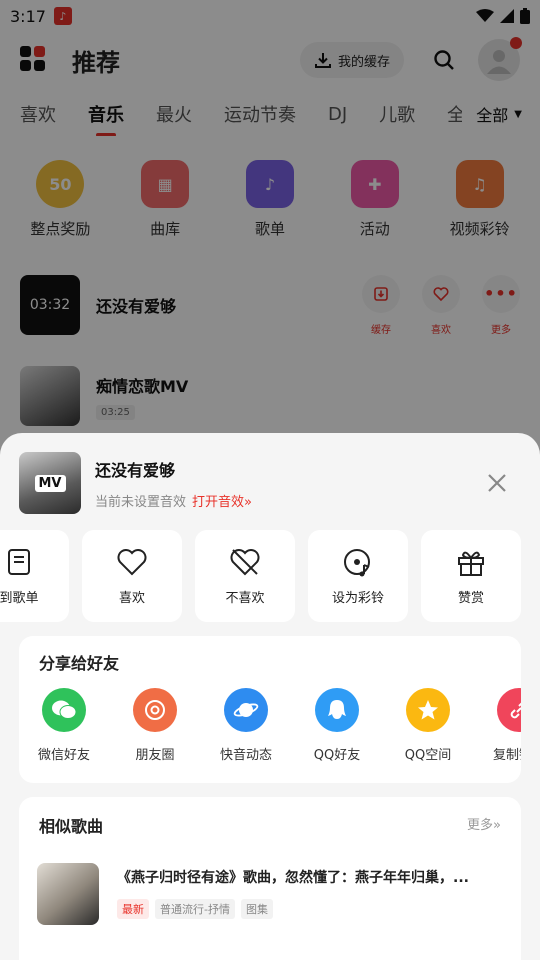 Image resolution: width=540 pixels, height=960 pixels. I want to click on share-qzone-button: QQ空间, so click(428, 725).